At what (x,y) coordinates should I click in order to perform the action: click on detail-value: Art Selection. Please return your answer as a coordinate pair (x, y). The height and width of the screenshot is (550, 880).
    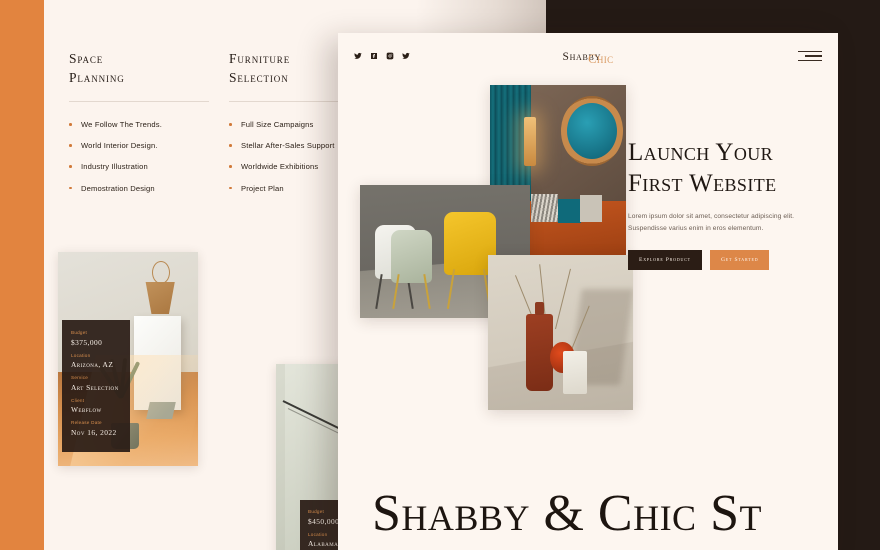
    Looking at the image, I should click on (95, 387).